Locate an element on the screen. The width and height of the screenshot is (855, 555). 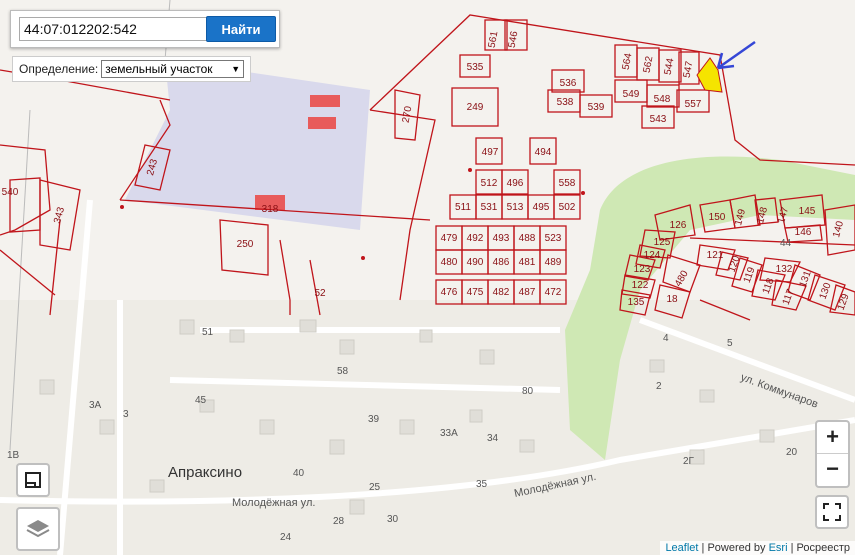
village-label: Апраксино is located at coordinates (205, 472).